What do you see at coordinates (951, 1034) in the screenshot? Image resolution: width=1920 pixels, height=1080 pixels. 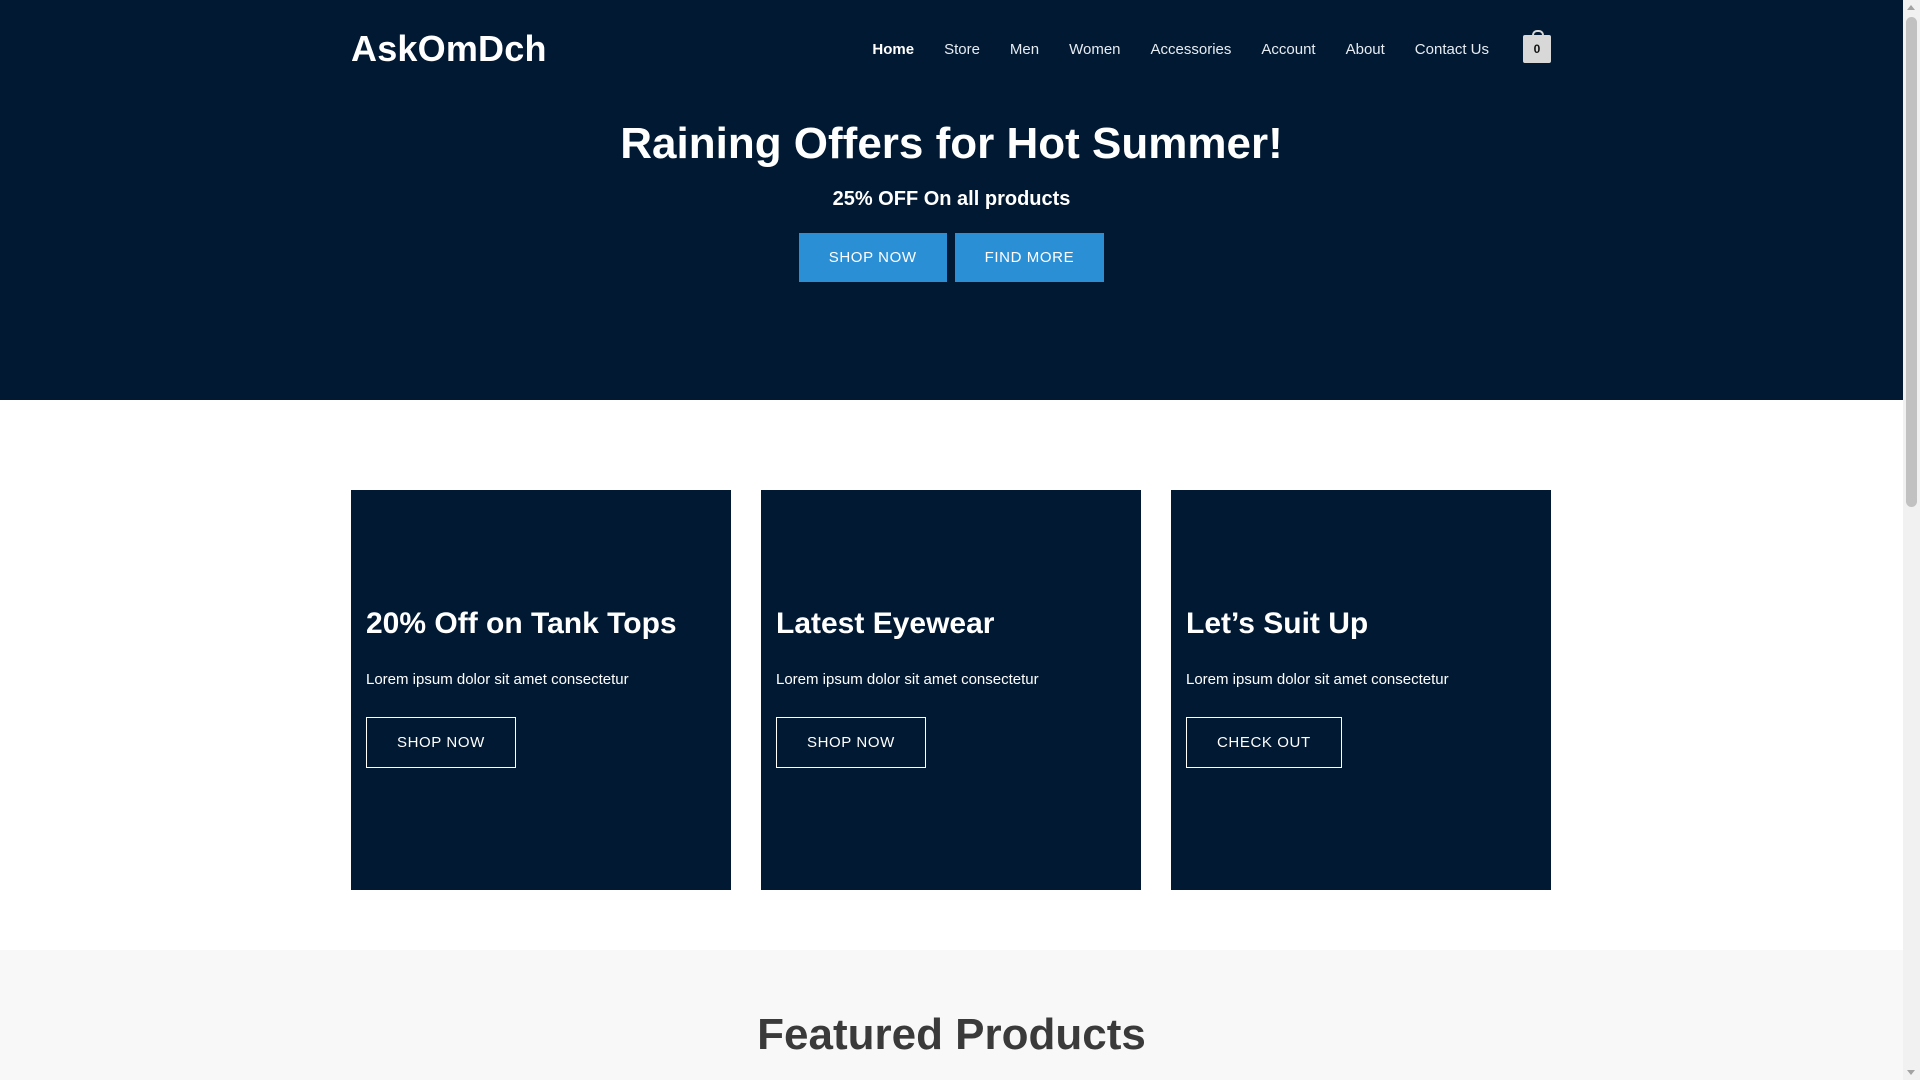 I see `featured-title: Featured Products` at bounding box center [951, 1034].